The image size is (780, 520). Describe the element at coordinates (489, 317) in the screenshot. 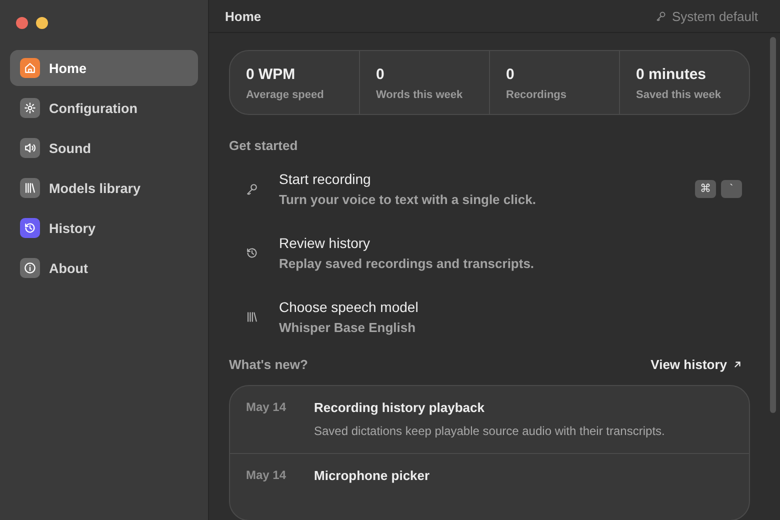

I see `action-item: Choose speech model Whisper Base English` at that location.